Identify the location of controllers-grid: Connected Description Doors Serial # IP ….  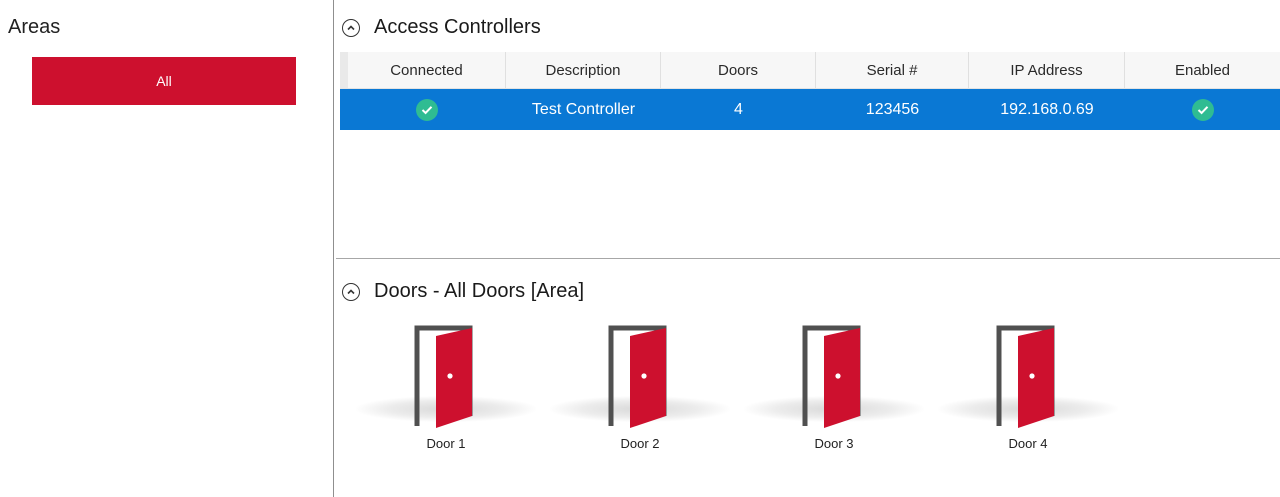
(810, 91).